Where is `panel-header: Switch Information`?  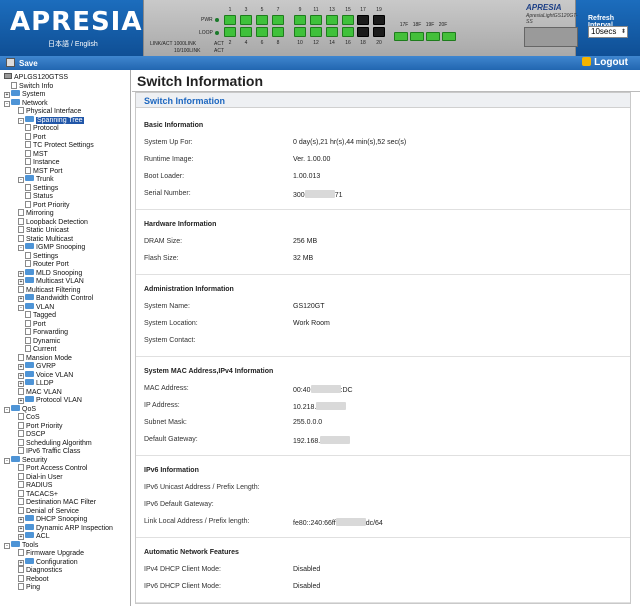
panel-header: Switch Information is located at coordinates (383, 100).